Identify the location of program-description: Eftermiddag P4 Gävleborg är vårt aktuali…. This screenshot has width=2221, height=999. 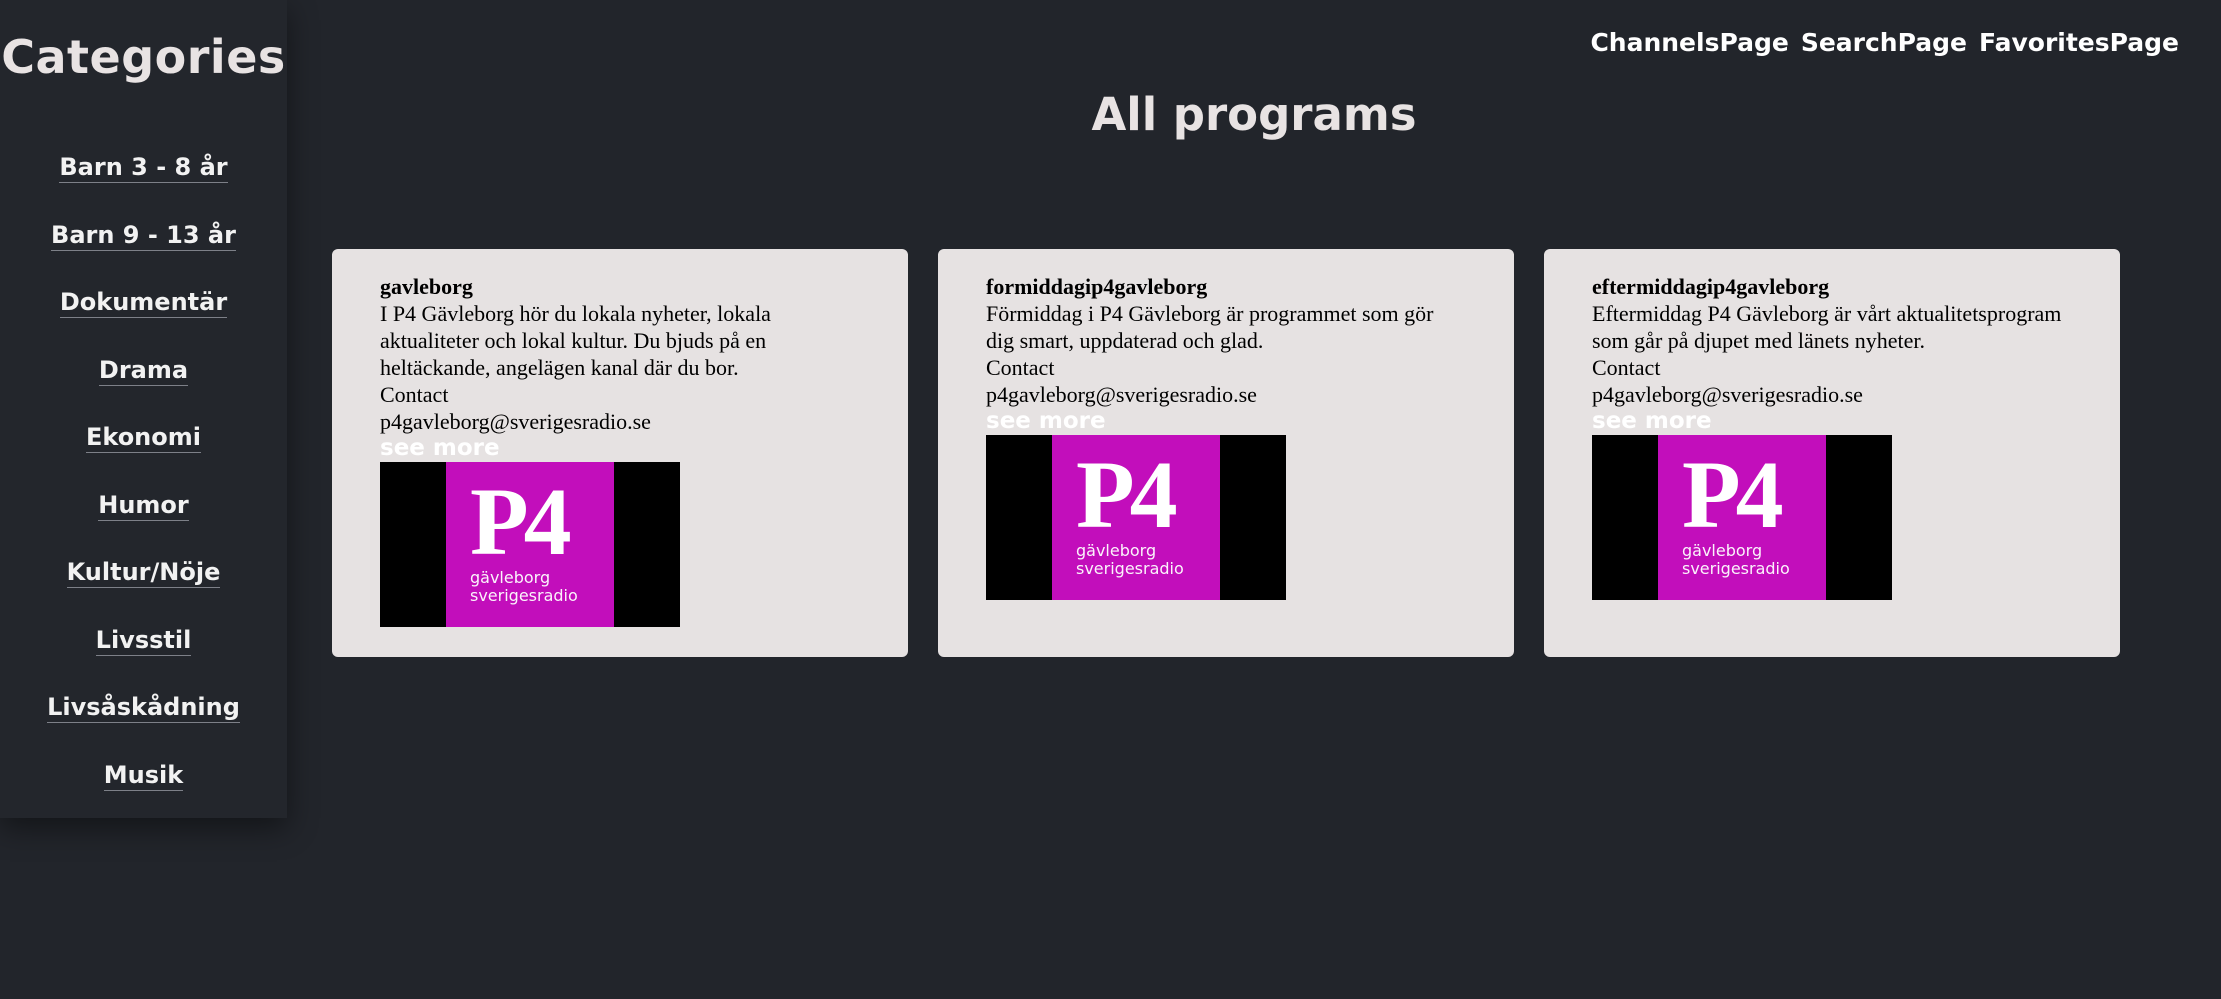
(1827, 327).